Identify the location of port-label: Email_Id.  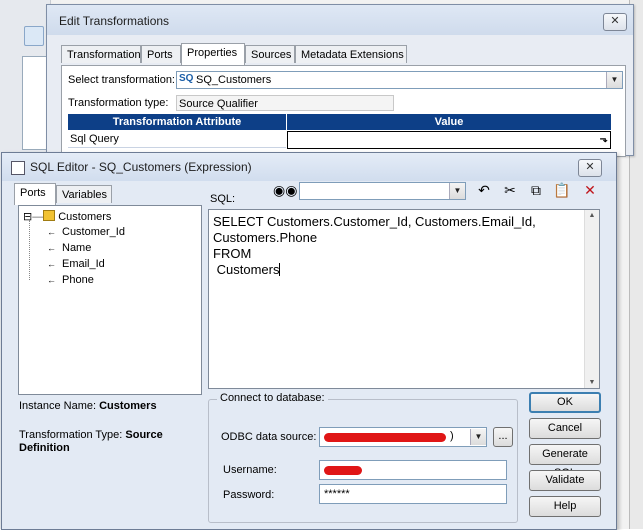
(83, 264).